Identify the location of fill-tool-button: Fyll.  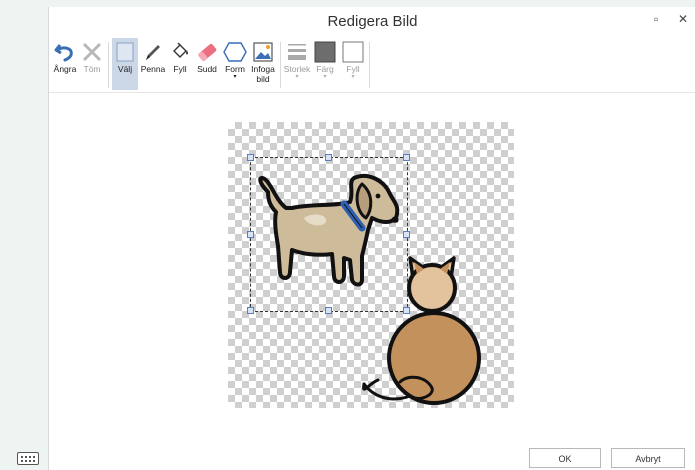
(180, 64).